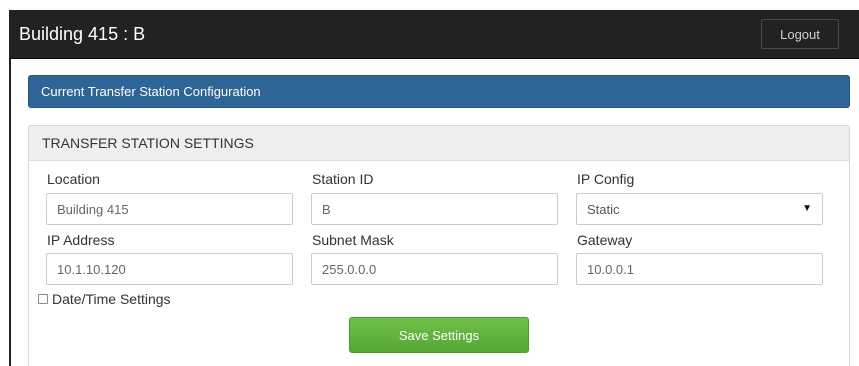 This screenshot has height=366, width=859. Describe the element at coordinates (43, 299) in the screenshot. I see `checkbox-icon` at that location.